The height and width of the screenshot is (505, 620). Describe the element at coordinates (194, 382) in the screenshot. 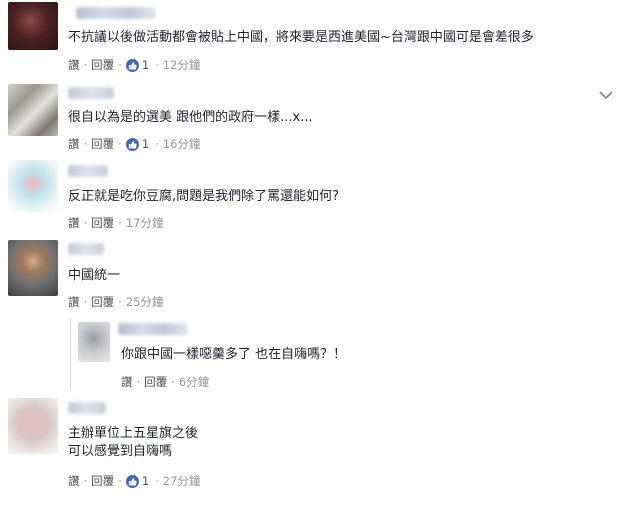

I see `timestamp: 6分鐘` at that location.